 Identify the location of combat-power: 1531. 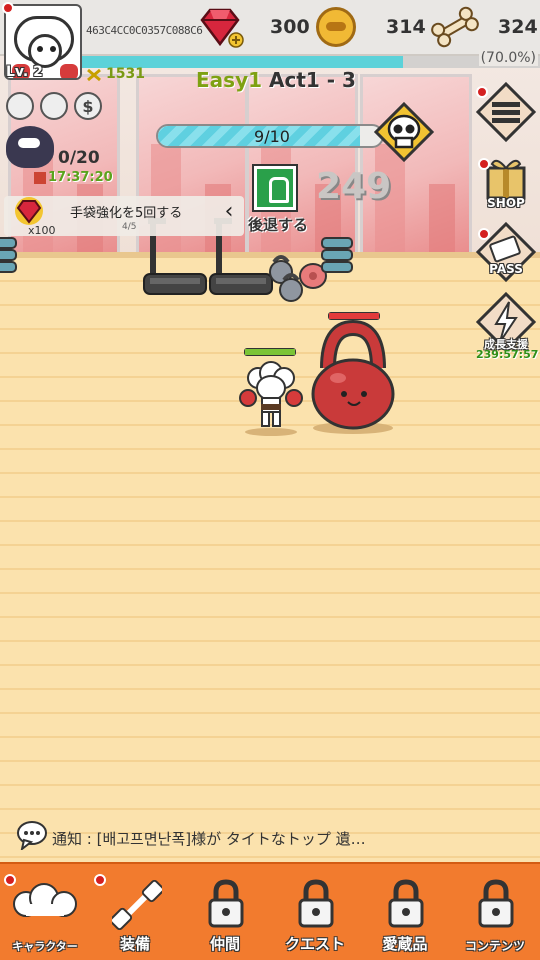
(125, 74).